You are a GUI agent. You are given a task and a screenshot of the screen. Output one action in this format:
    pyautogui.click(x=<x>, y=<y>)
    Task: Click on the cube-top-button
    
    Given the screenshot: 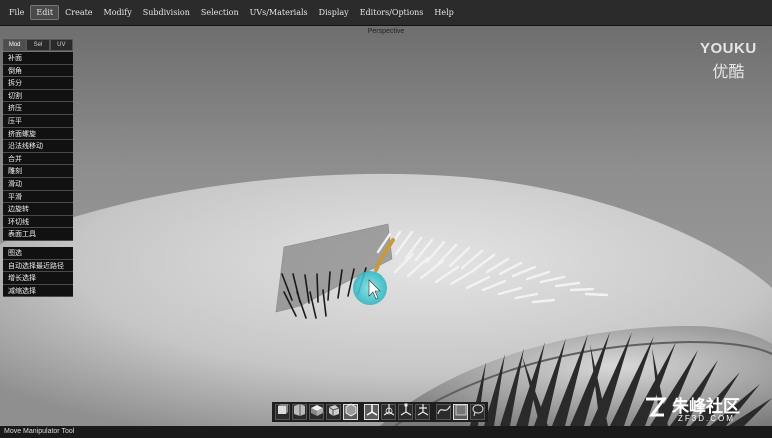 What is the action you would take?
    pyautogui.click(x=316, y=412)
    